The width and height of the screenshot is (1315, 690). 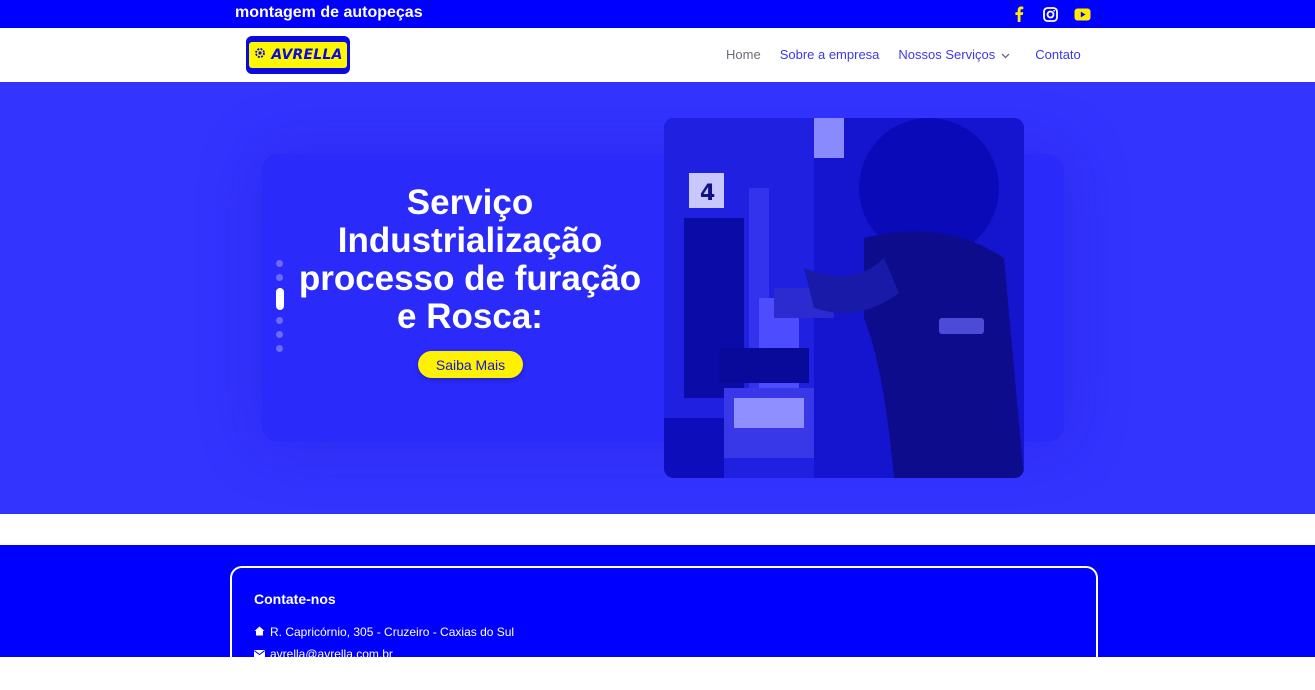 What do you see at coordinates (259, 654) in the screenshot?
I see `envelope-icon` at bounding box center [259, 654].